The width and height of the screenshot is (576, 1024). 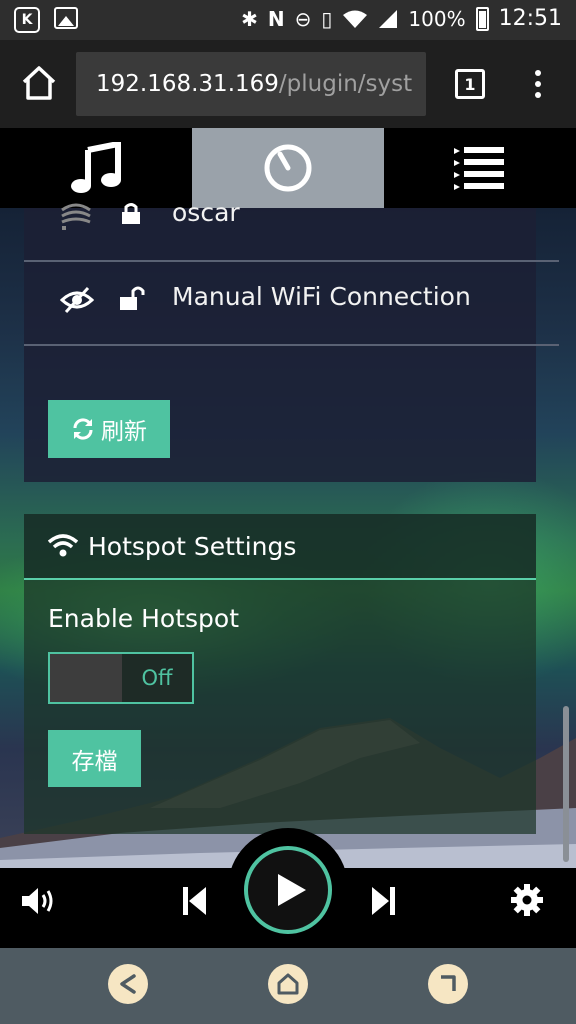 What do you see at coordinates (206, 212) in the screenshot?
I see `wifi-network-name: oscar` at bounding box center [206, 212].